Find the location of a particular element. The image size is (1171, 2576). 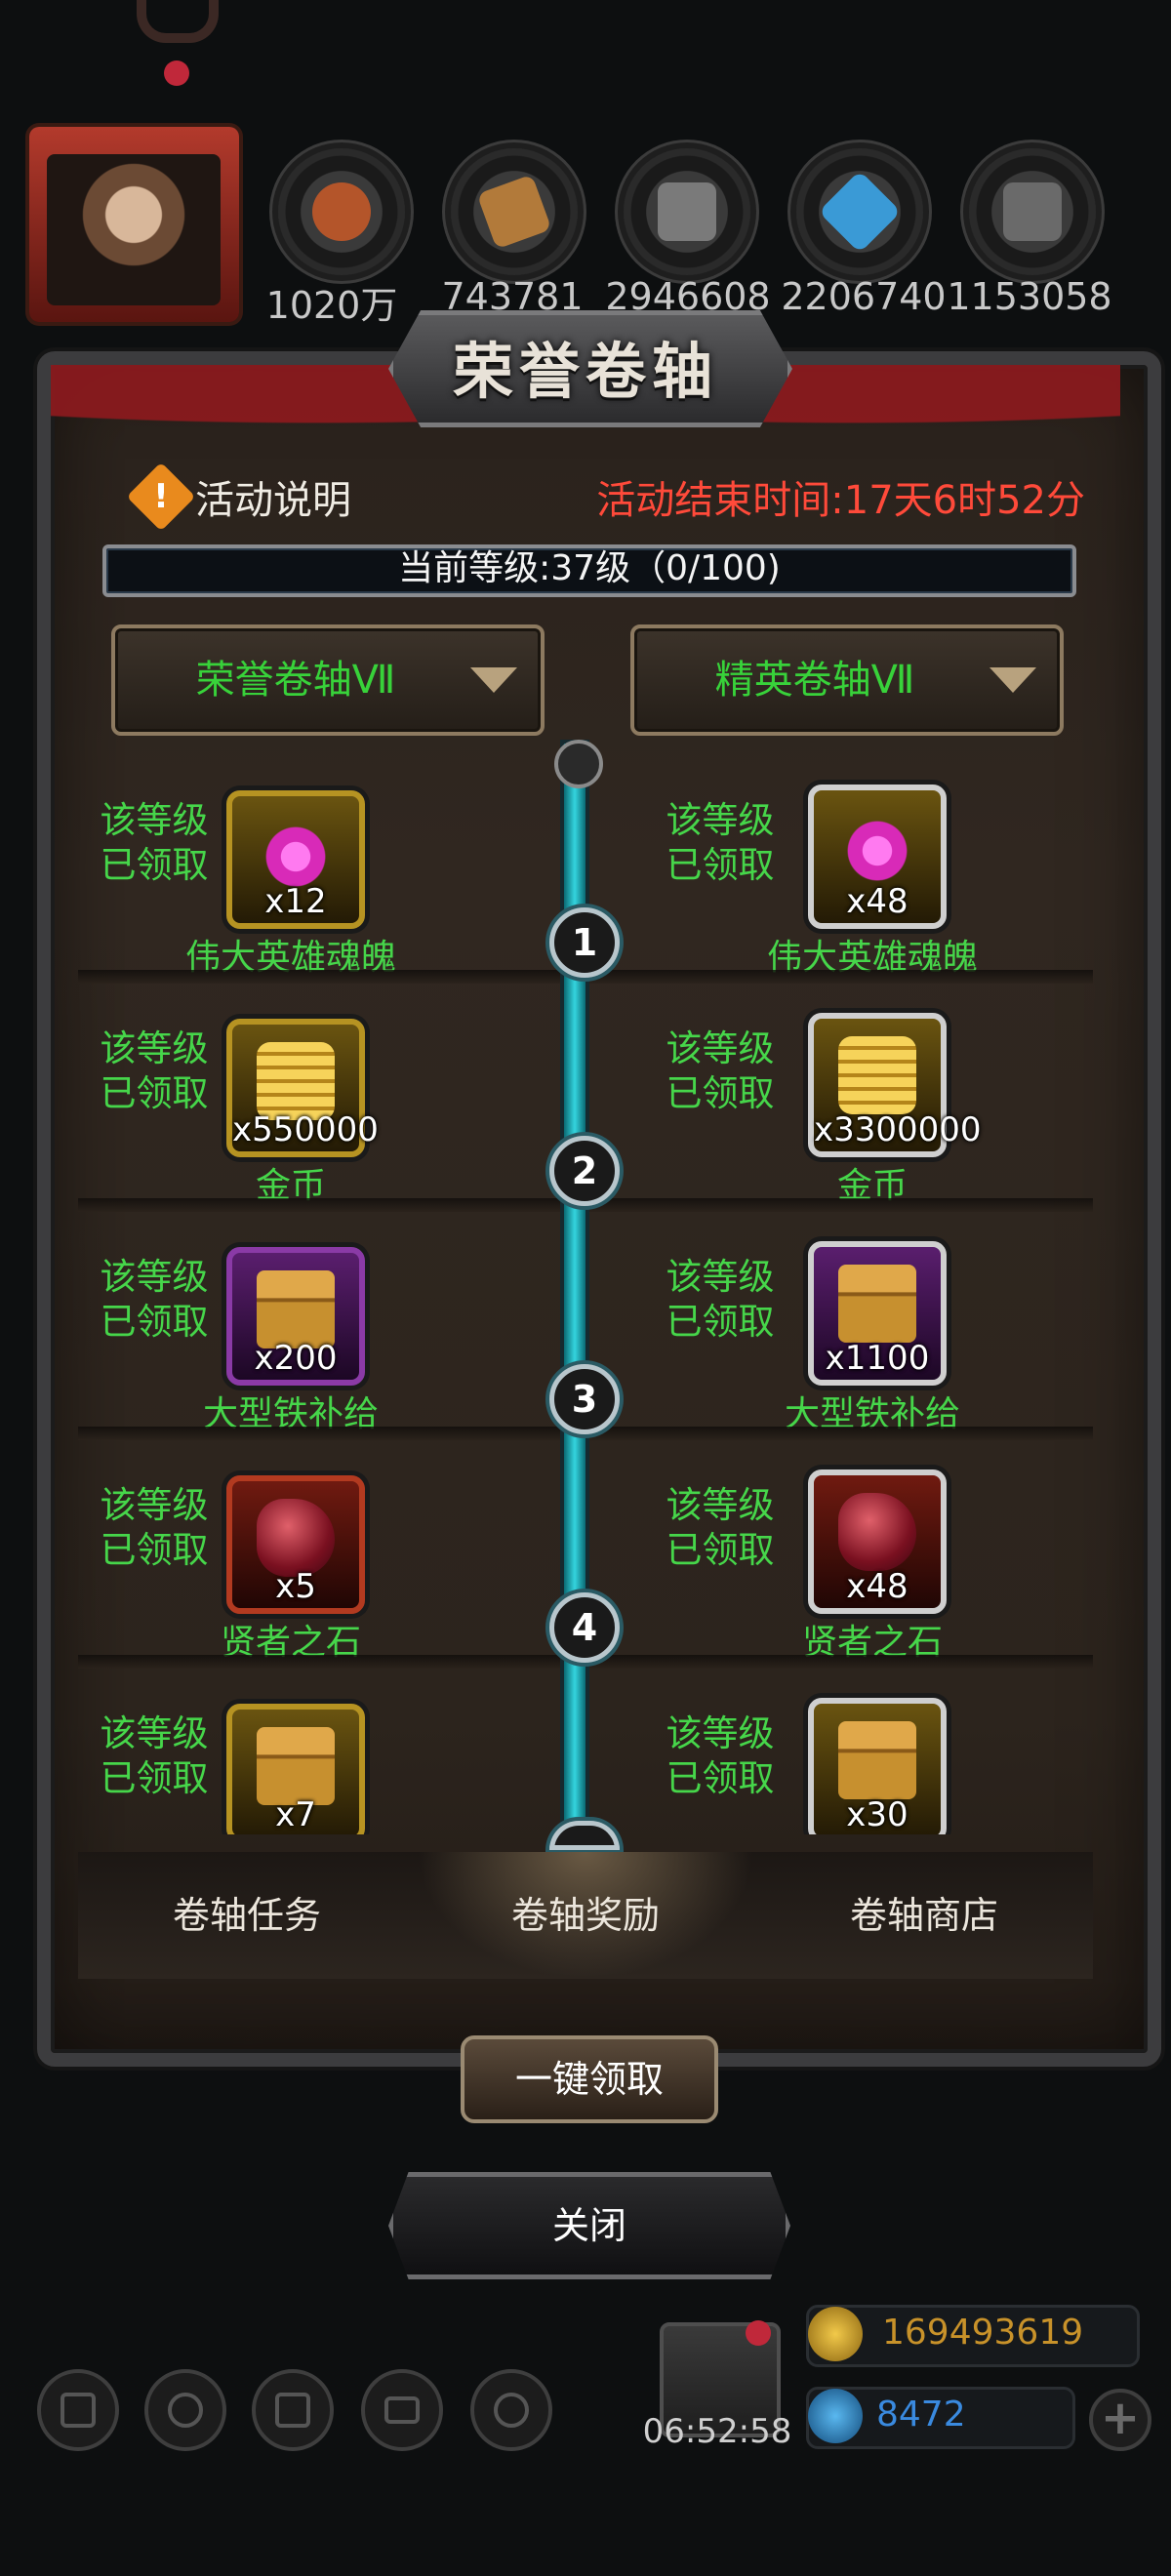

right-reward-item: x1100 is located at coordinates (877, 1313).